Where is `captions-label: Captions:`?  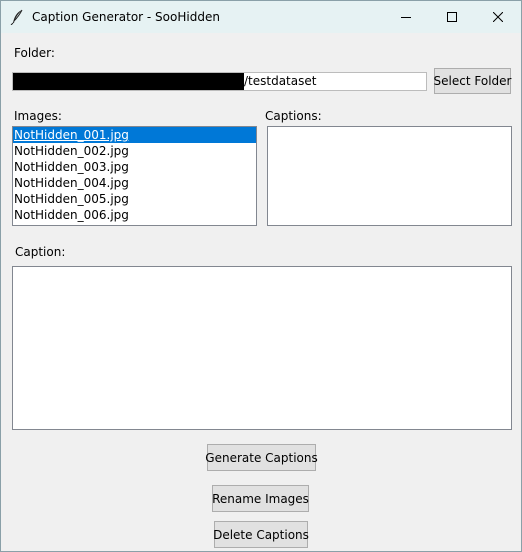 captions-label: Captions: is located at coordinates (293, 116).